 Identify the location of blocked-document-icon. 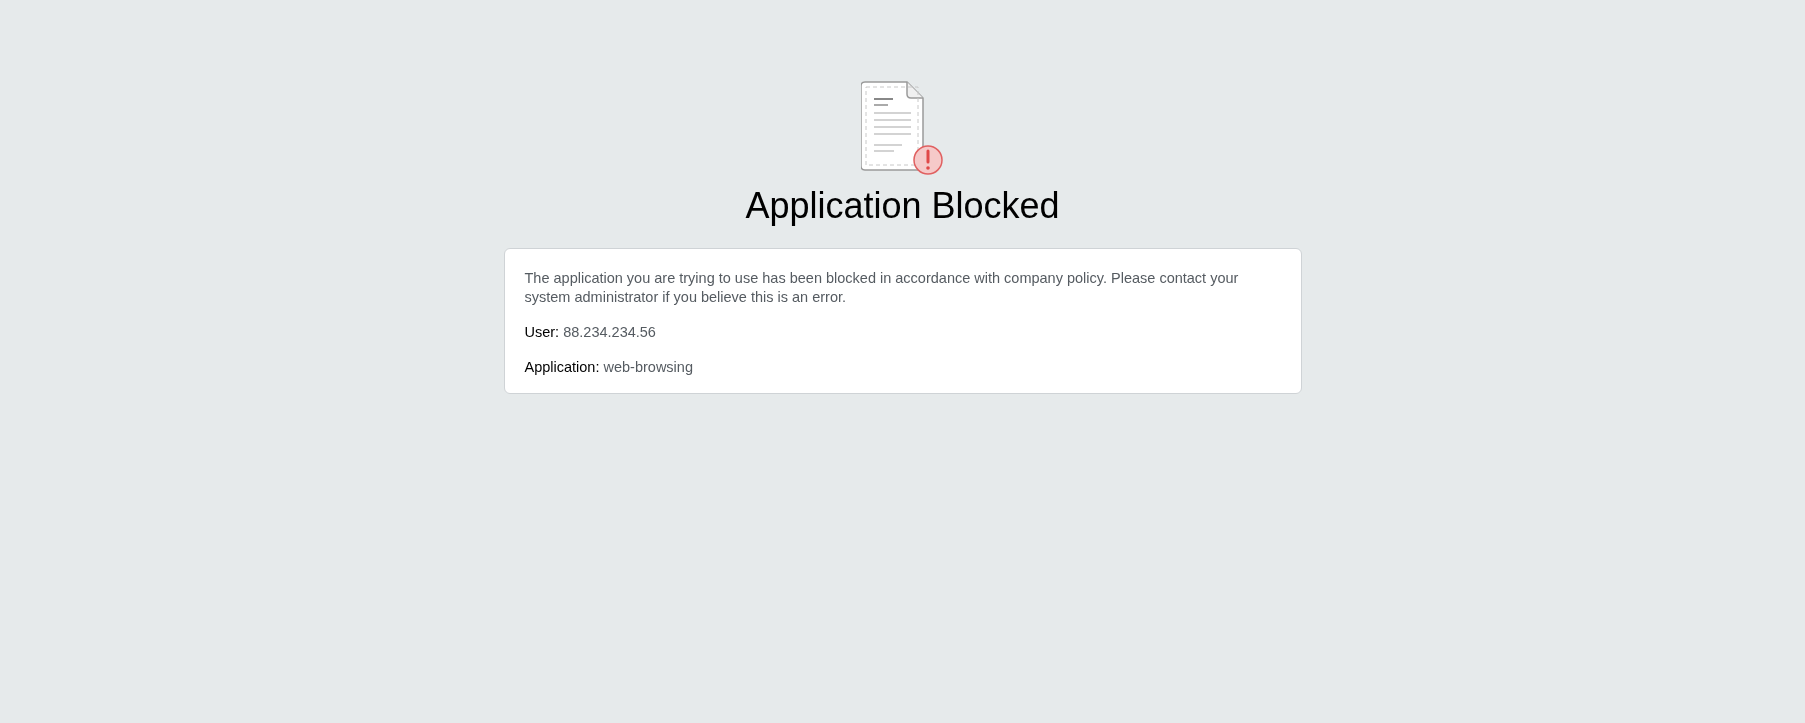
(902, 128).